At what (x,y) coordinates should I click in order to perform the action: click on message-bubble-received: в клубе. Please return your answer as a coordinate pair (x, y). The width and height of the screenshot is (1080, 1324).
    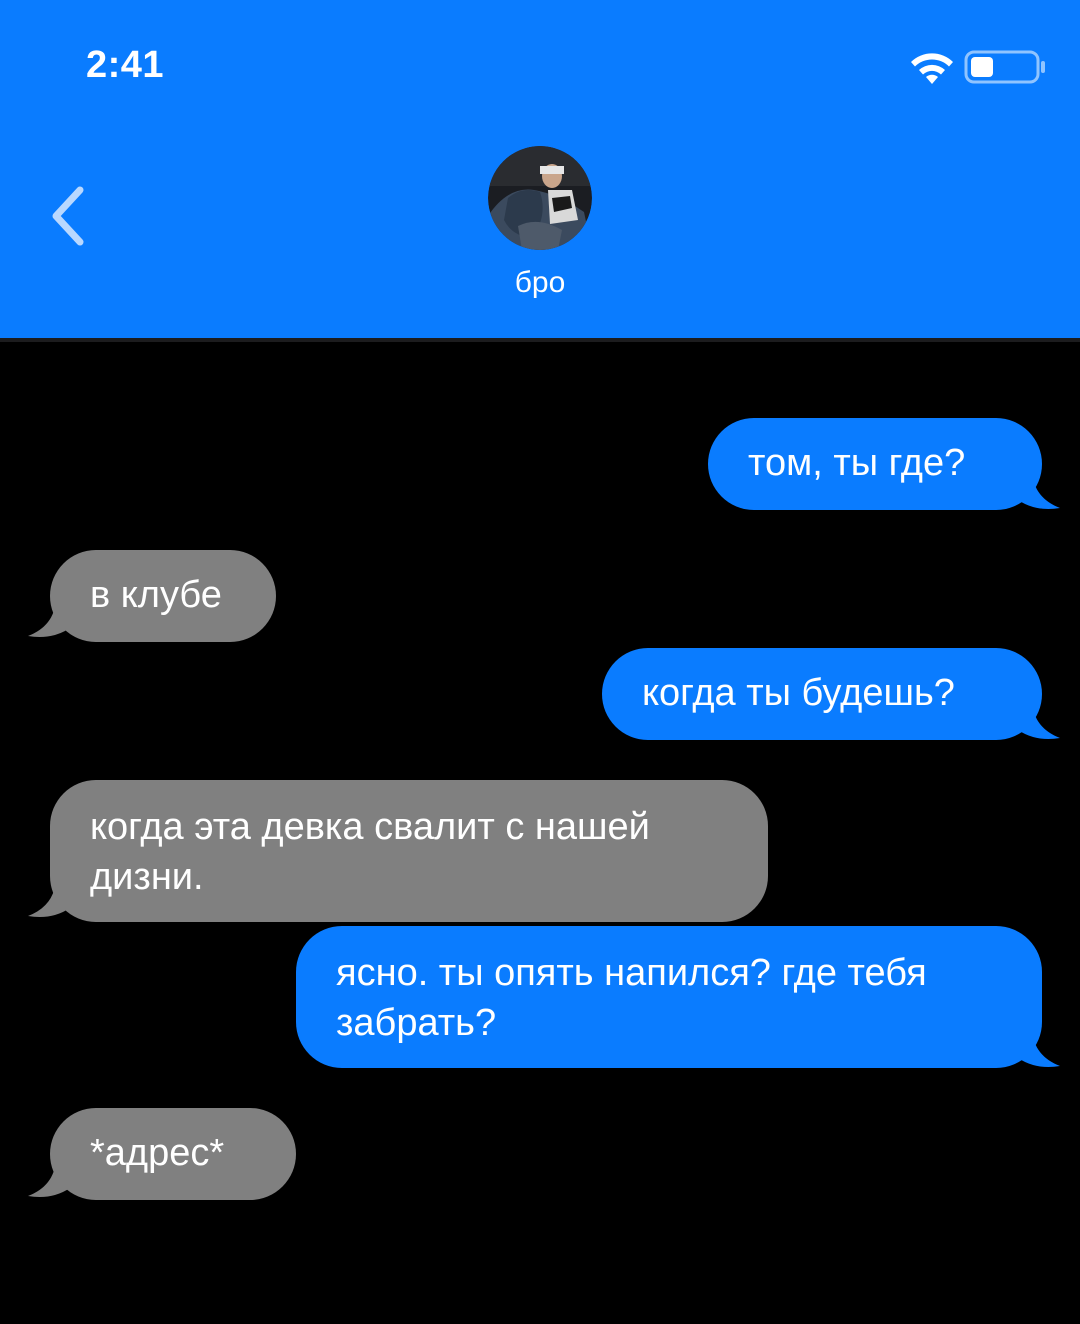
    Looking at the image, I should click on (163, 596).